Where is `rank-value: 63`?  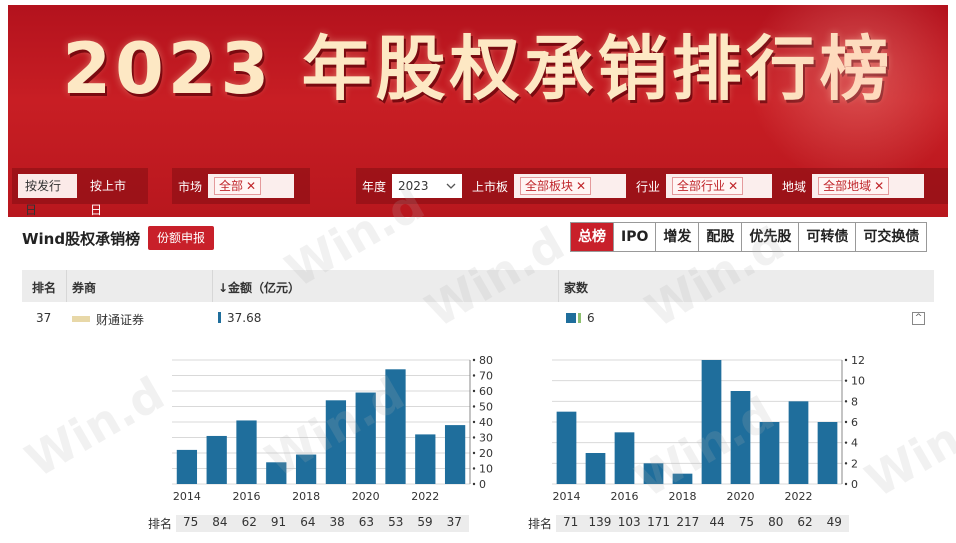 rank-value: 63 is located at coordinates (366, 523).